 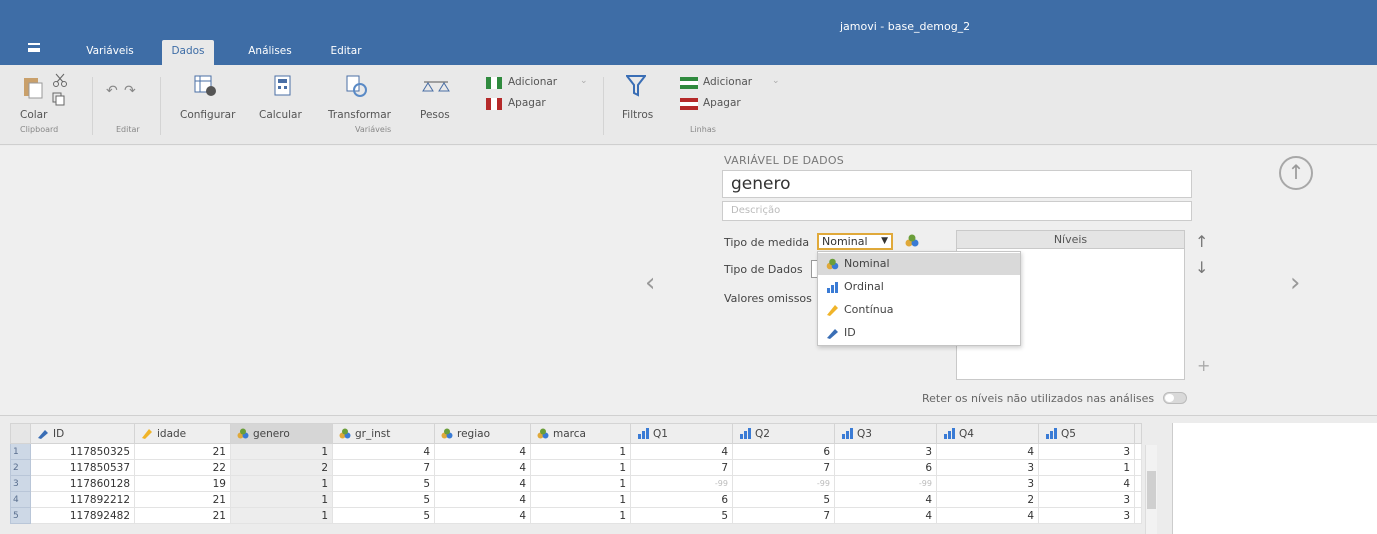 I want to click on column-header: genero, so click(x=281, y=433).